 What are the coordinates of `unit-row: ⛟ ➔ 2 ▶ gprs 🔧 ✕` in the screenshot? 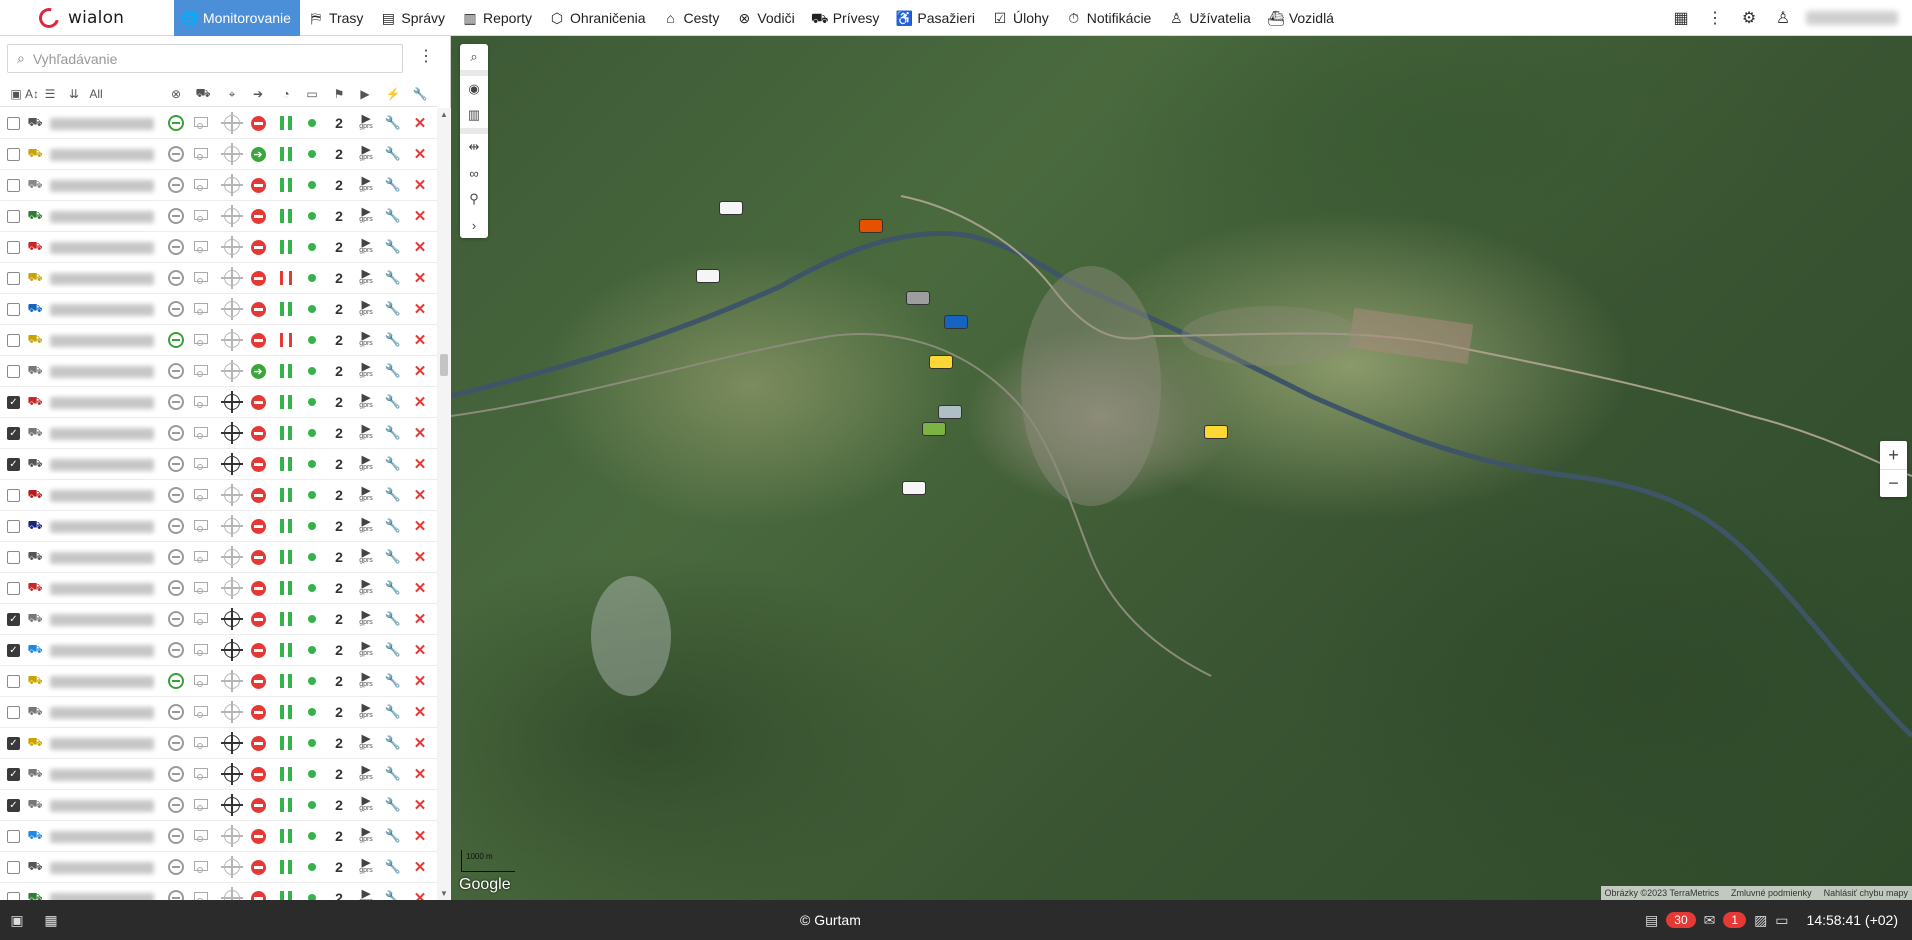 It's located at (218, 154).